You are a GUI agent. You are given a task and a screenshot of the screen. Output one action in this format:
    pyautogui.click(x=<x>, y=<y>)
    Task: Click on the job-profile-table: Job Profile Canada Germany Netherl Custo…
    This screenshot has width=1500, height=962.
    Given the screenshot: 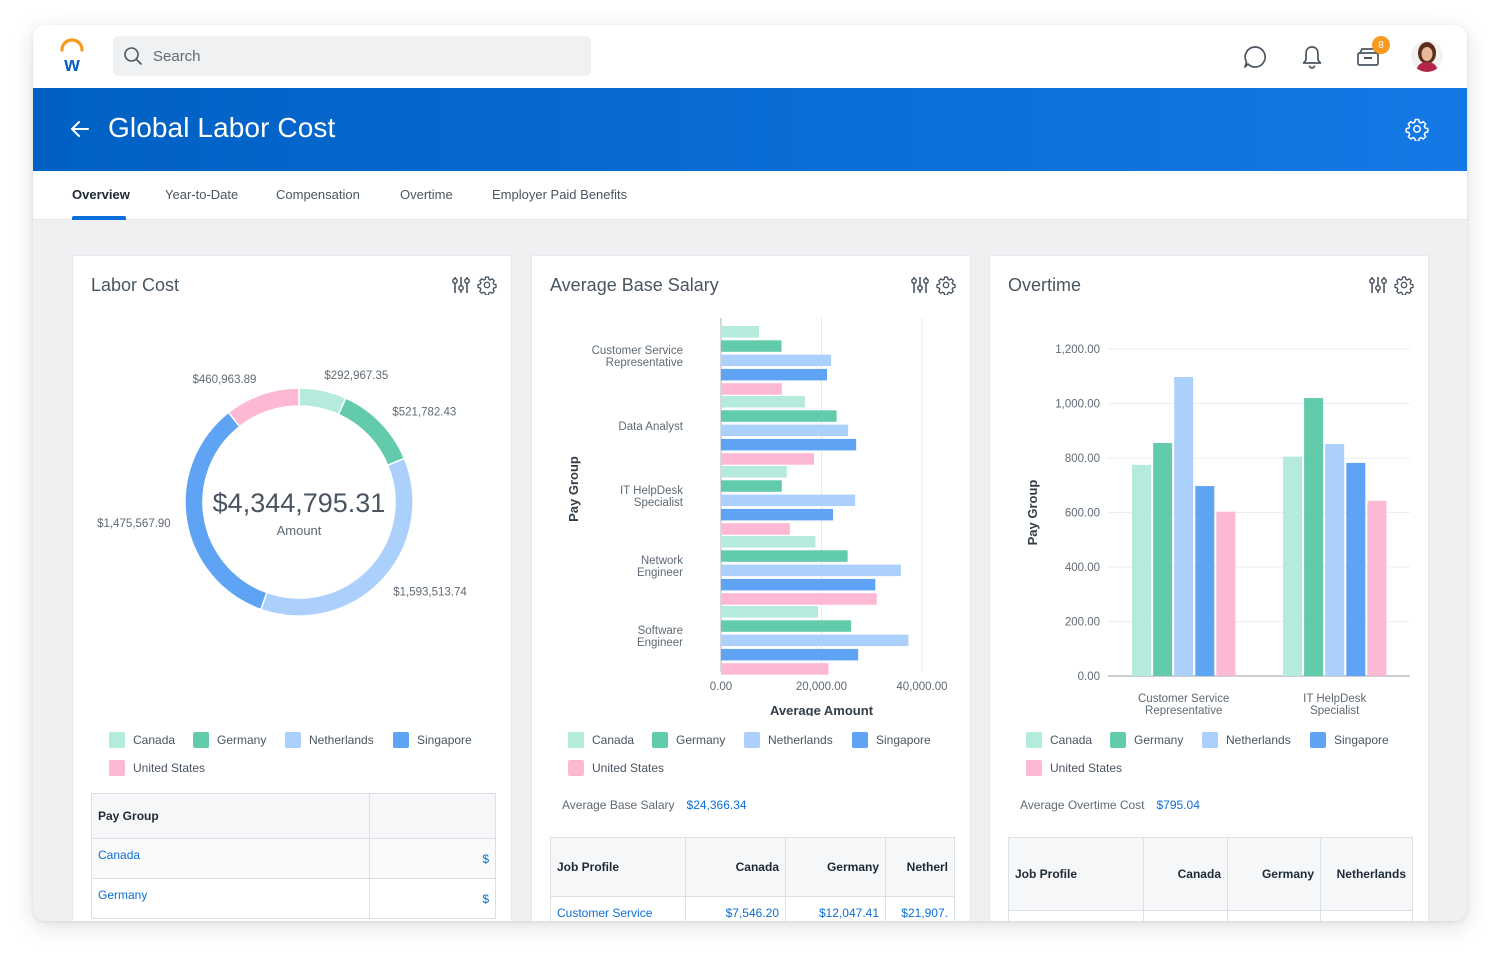 What is the action you would take?
    pyautogui.click(x=752, y=879)
    